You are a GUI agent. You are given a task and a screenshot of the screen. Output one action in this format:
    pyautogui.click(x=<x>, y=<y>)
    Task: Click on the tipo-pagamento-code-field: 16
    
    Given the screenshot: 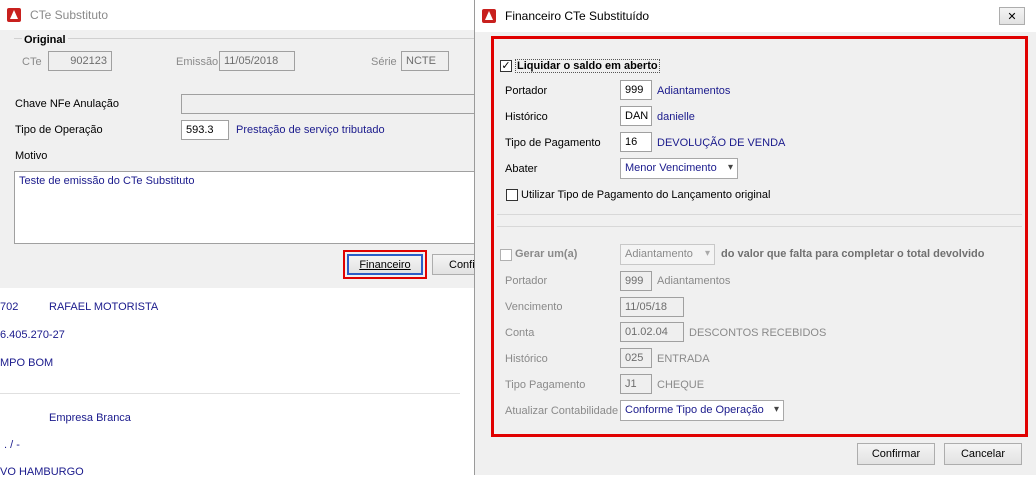 What is the action you would take?
    pyautogui.click(x=636, y=142)
    